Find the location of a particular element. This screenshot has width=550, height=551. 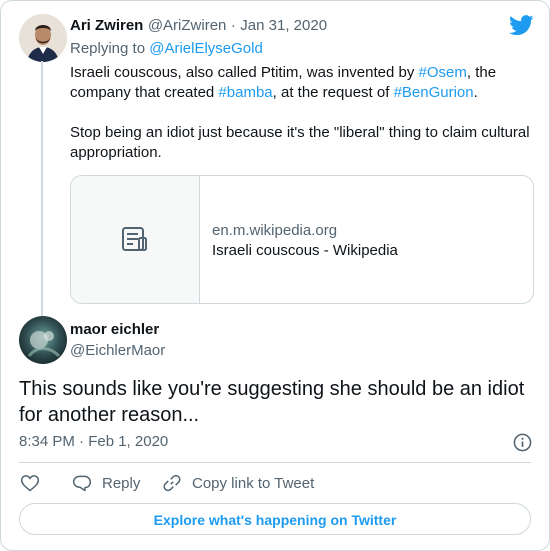

heart-icon is located at coordinates (30, 483).